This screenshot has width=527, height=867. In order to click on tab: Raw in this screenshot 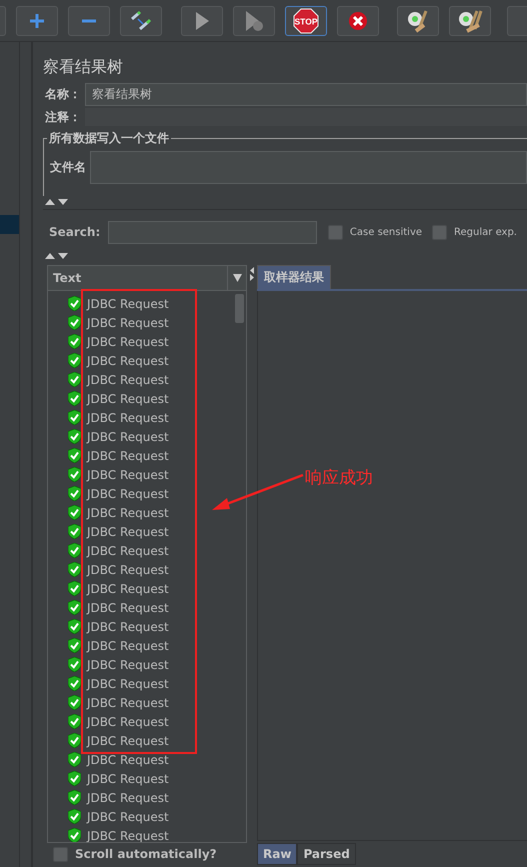, I will do `click(277, 854)`.